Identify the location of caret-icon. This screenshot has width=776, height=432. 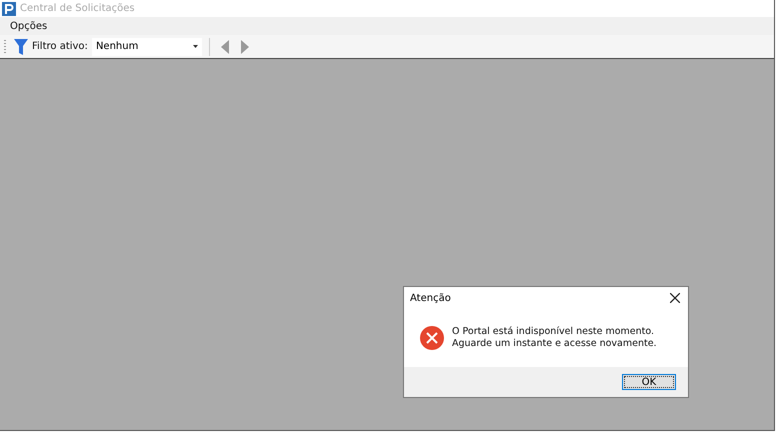
(195, 46).